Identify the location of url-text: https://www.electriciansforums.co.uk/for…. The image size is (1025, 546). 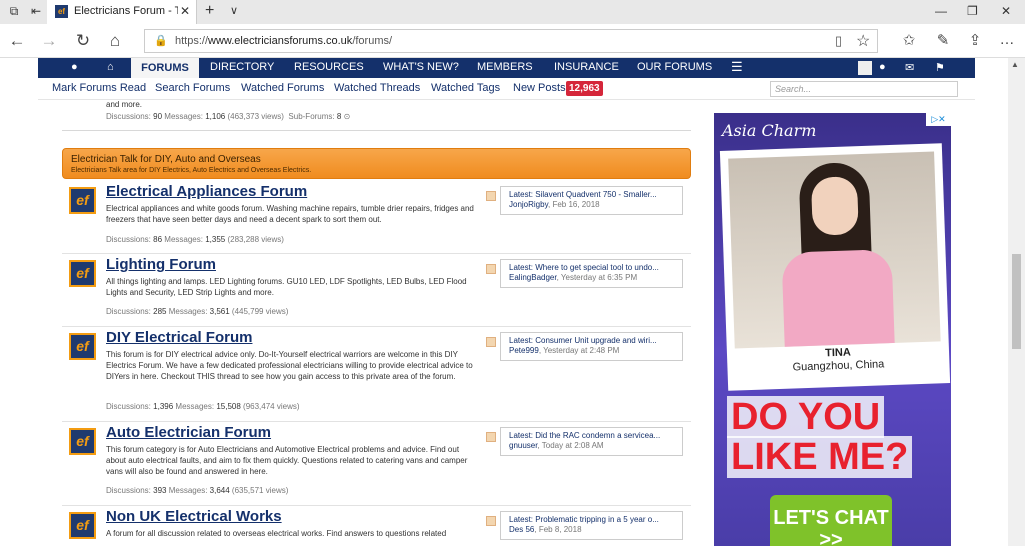
(284, 41).